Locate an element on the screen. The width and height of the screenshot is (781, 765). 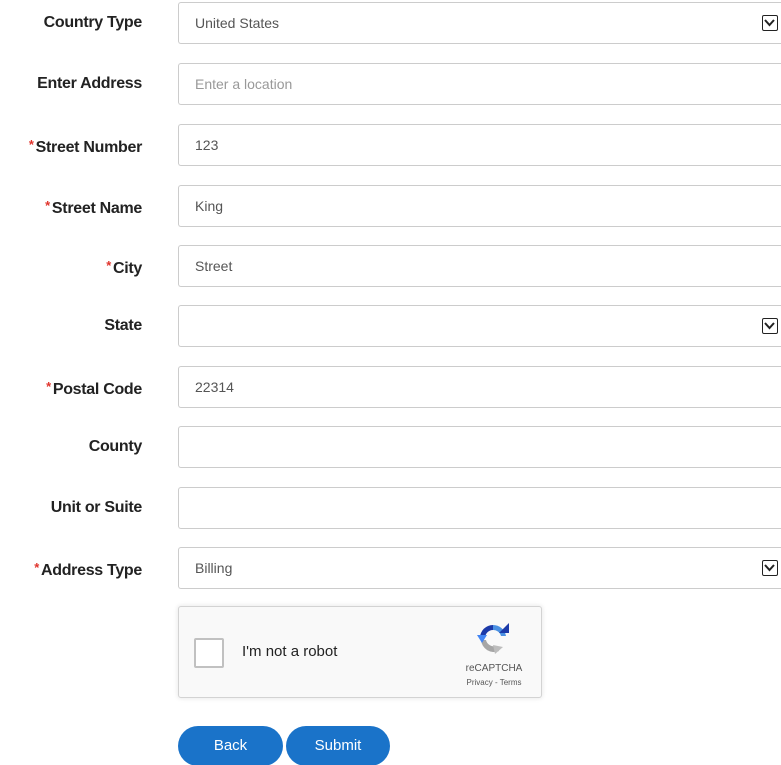
address-type-select: Billing is located at coordinates (479, 568).